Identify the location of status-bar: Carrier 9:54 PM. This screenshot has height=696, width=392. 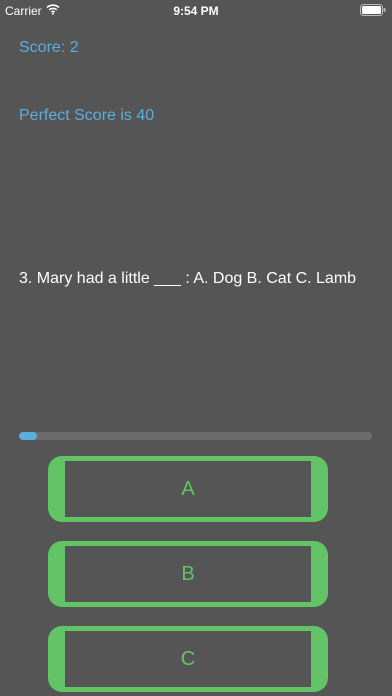
(196, 11).